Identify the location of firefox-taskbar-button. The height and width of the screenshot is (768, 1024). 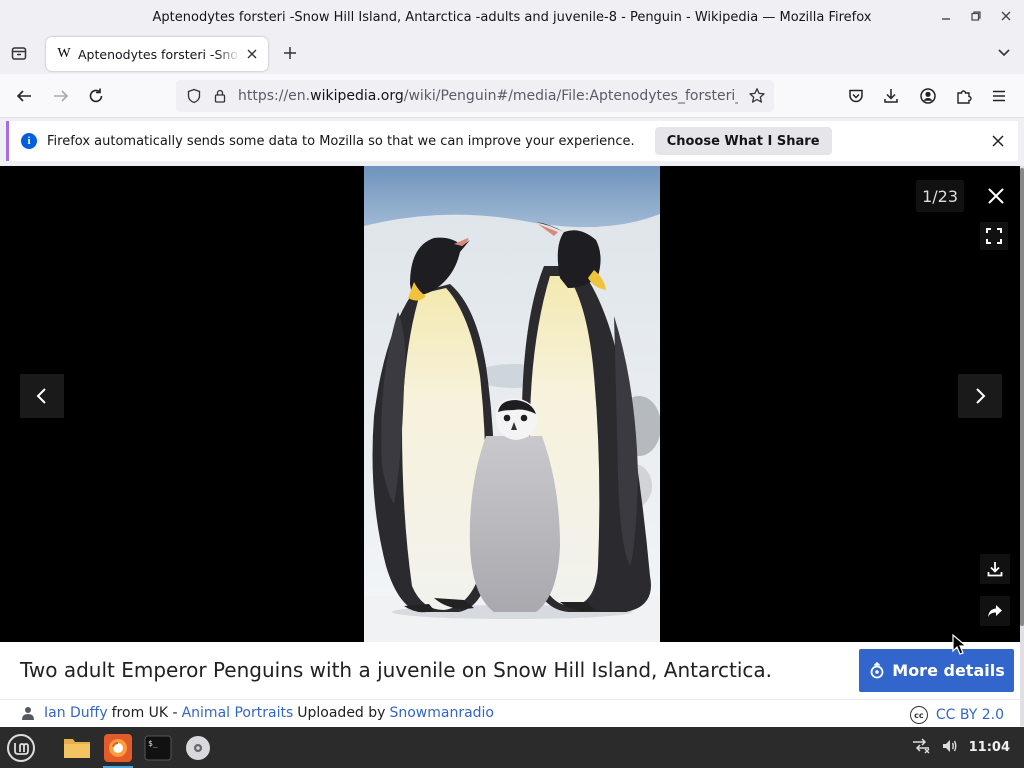
(118, 749).